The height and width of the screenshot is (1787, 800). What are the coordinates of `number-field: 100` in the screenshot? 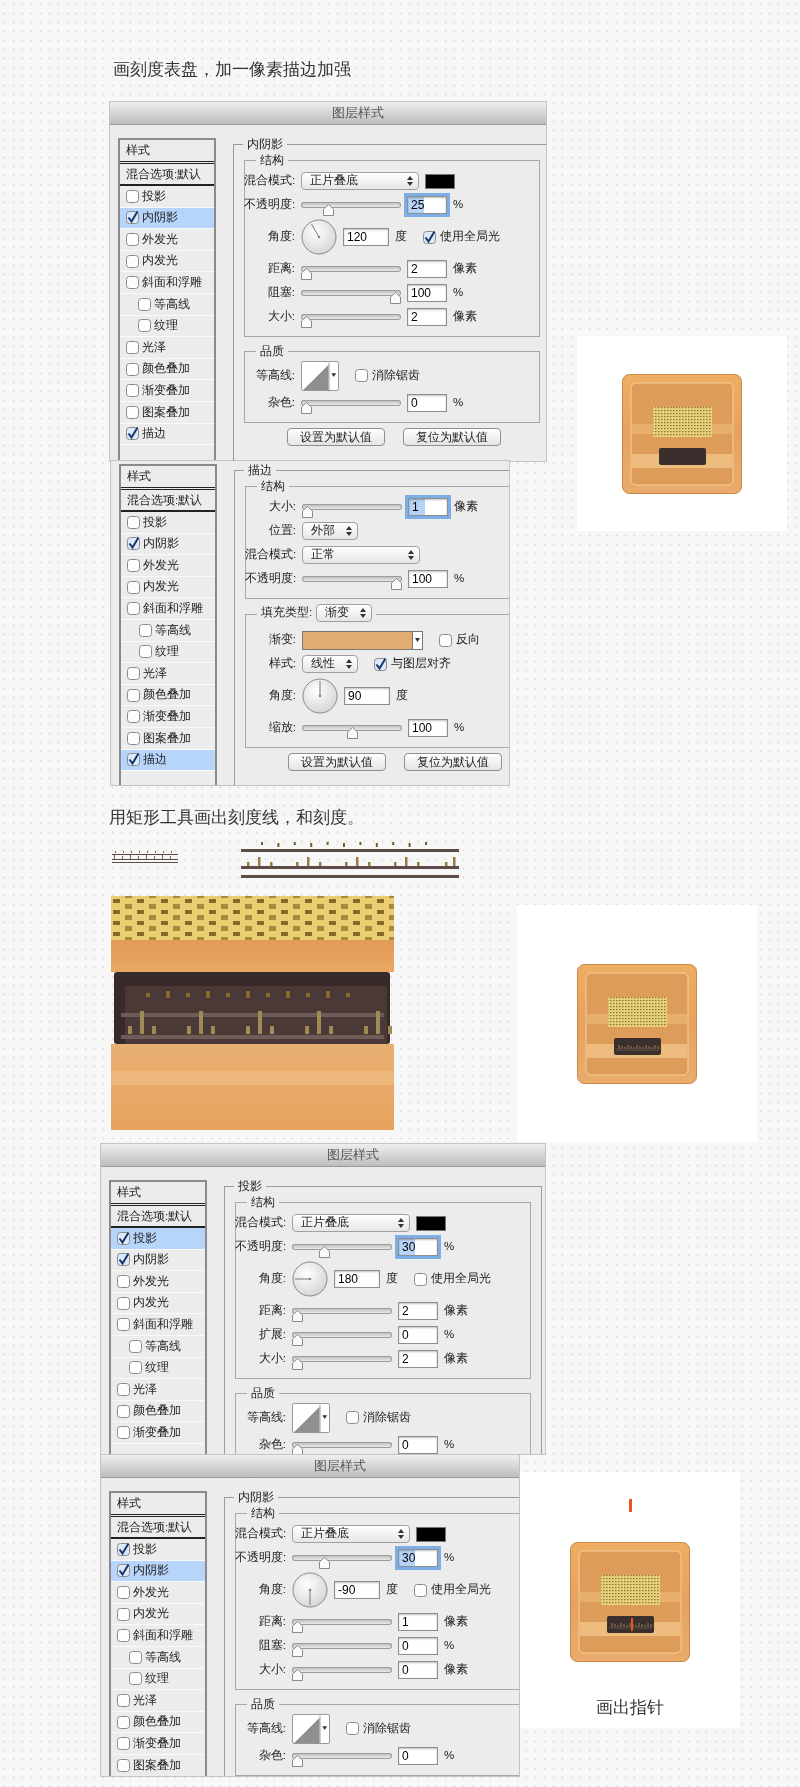 It's located at (428, 579).